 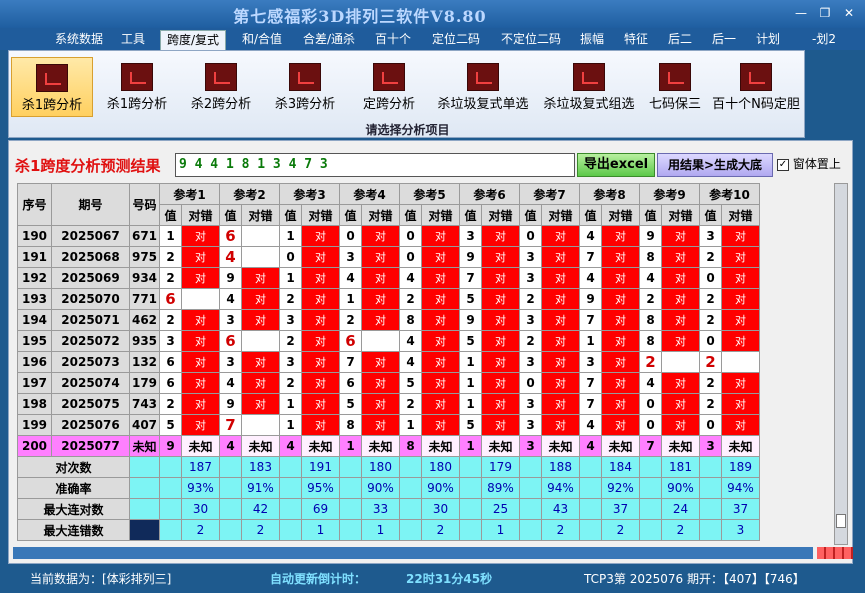 What do you see at coordinates (388, 320) in the screenshot?
I see `table-row: 194 2025071 462 2 对 3 对 3 对 2 对 8 对 9 对 3 对 7 对 8 对 2 对` at bounding box center [388, 320].